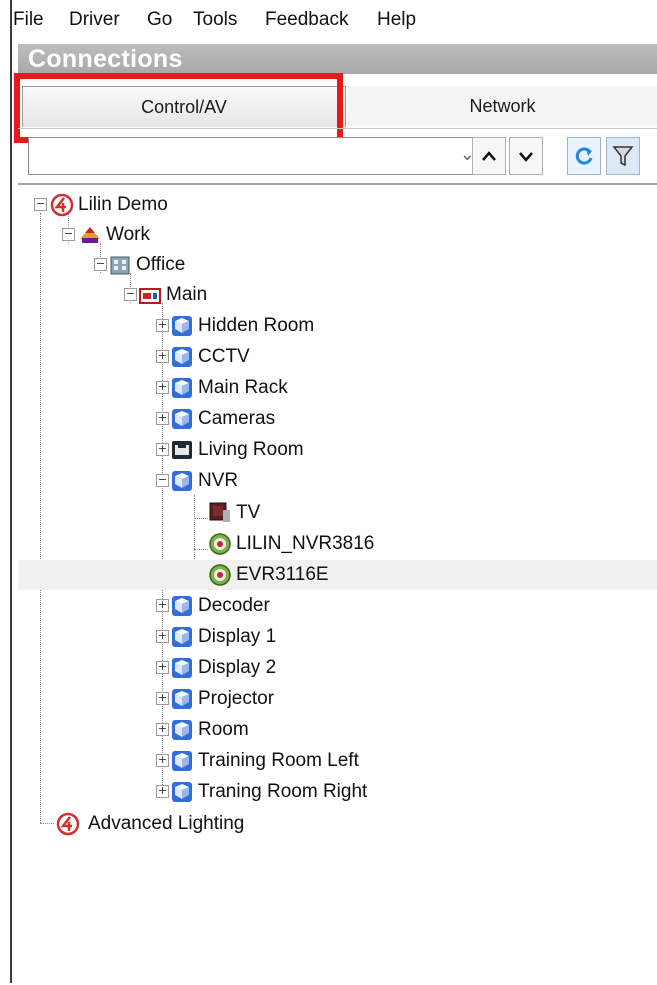  I want to click on tab-network: Network, so click(502, 106).